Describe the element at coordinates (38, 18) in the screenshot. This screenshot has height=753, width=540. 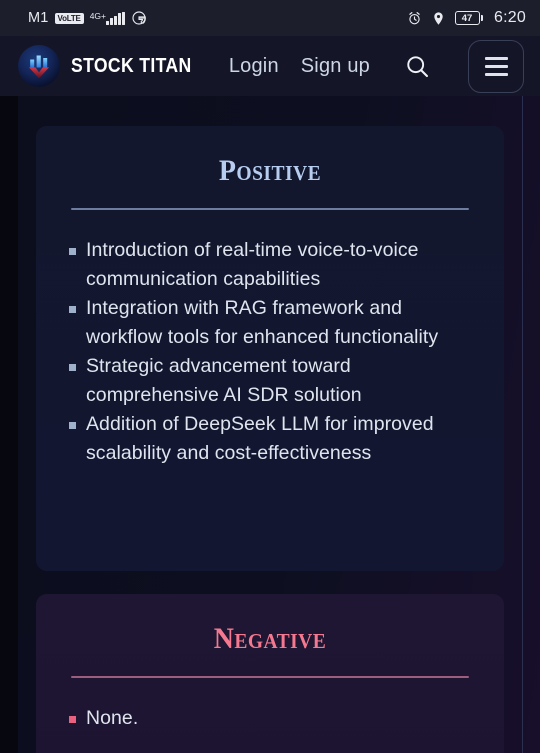
I see `carrier-label: M1` at that location.